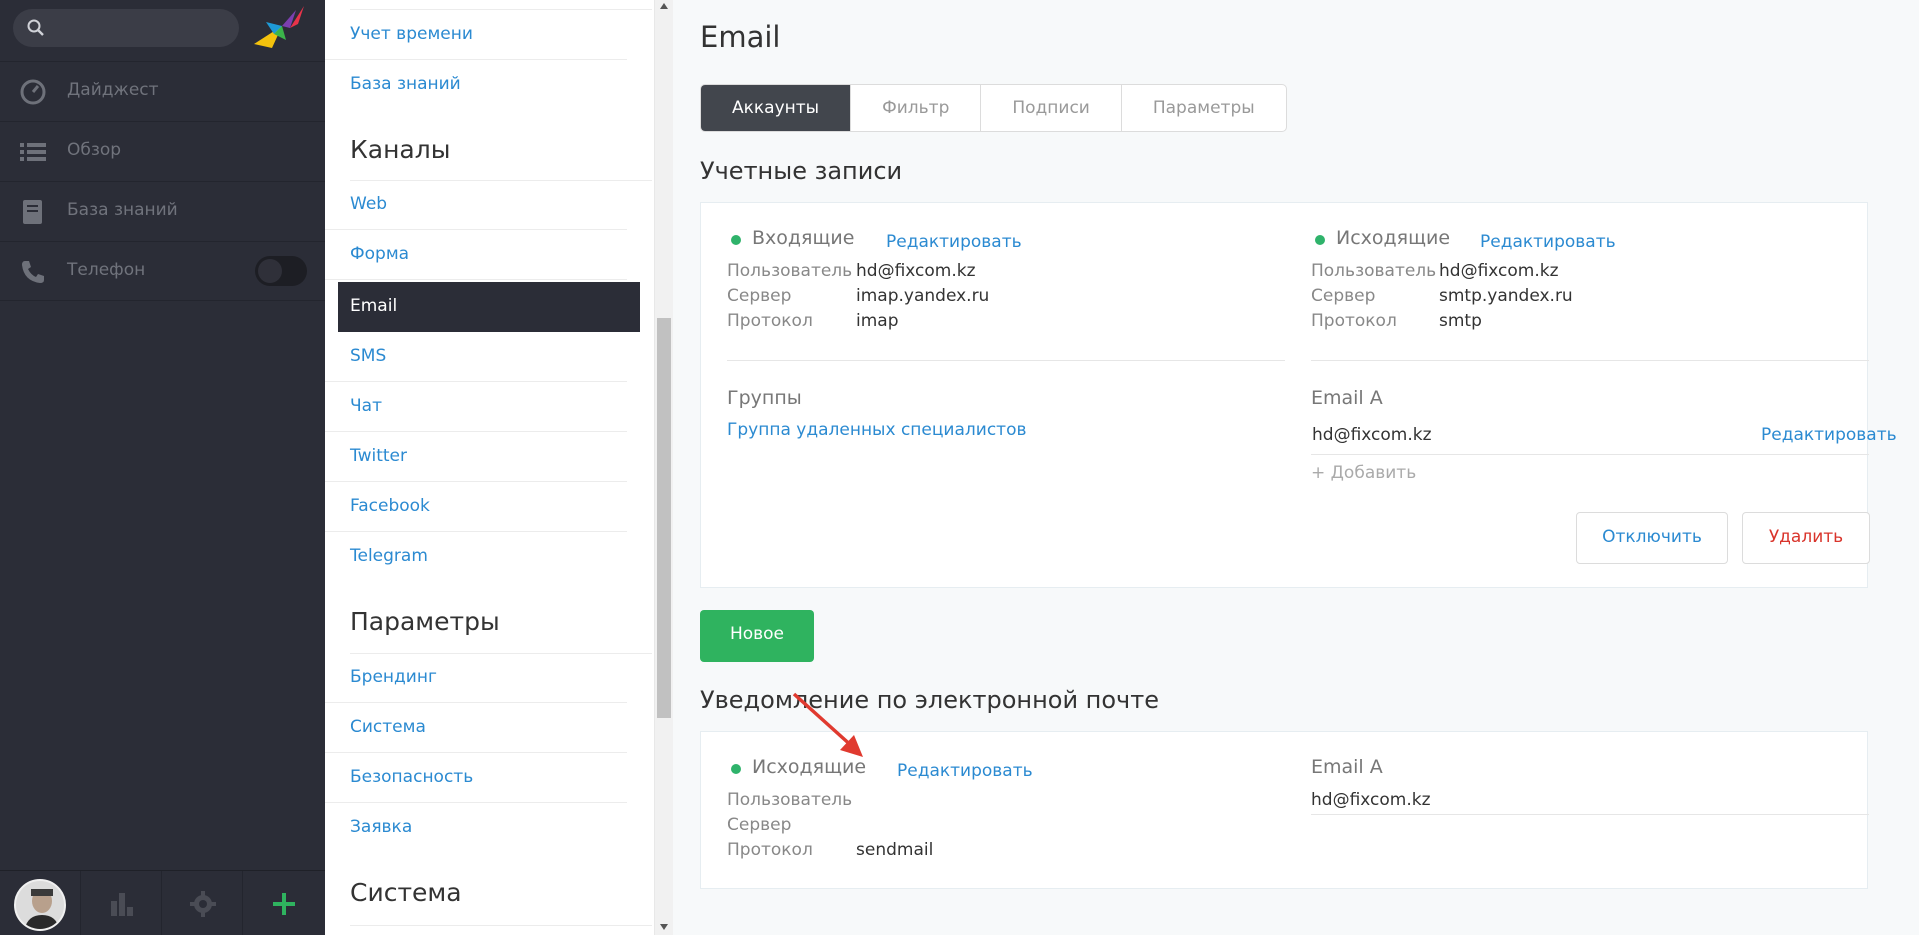 Image resolution: width=1919 pixels, height=935 pixels. I want to click on edit-outgoing-link: Редактировать, so click(1548, 242).